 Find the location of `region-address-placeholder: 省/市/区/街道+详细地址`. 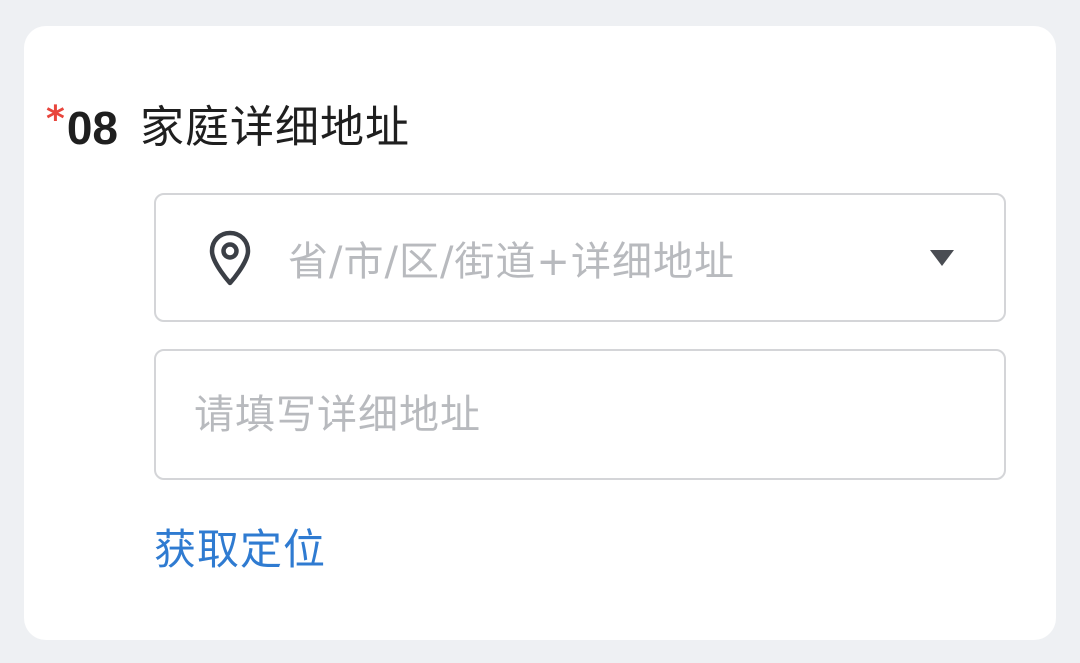

region-address-placeholder: 省/市/区/街道+详细地址 is located at coordinates (511, 261).